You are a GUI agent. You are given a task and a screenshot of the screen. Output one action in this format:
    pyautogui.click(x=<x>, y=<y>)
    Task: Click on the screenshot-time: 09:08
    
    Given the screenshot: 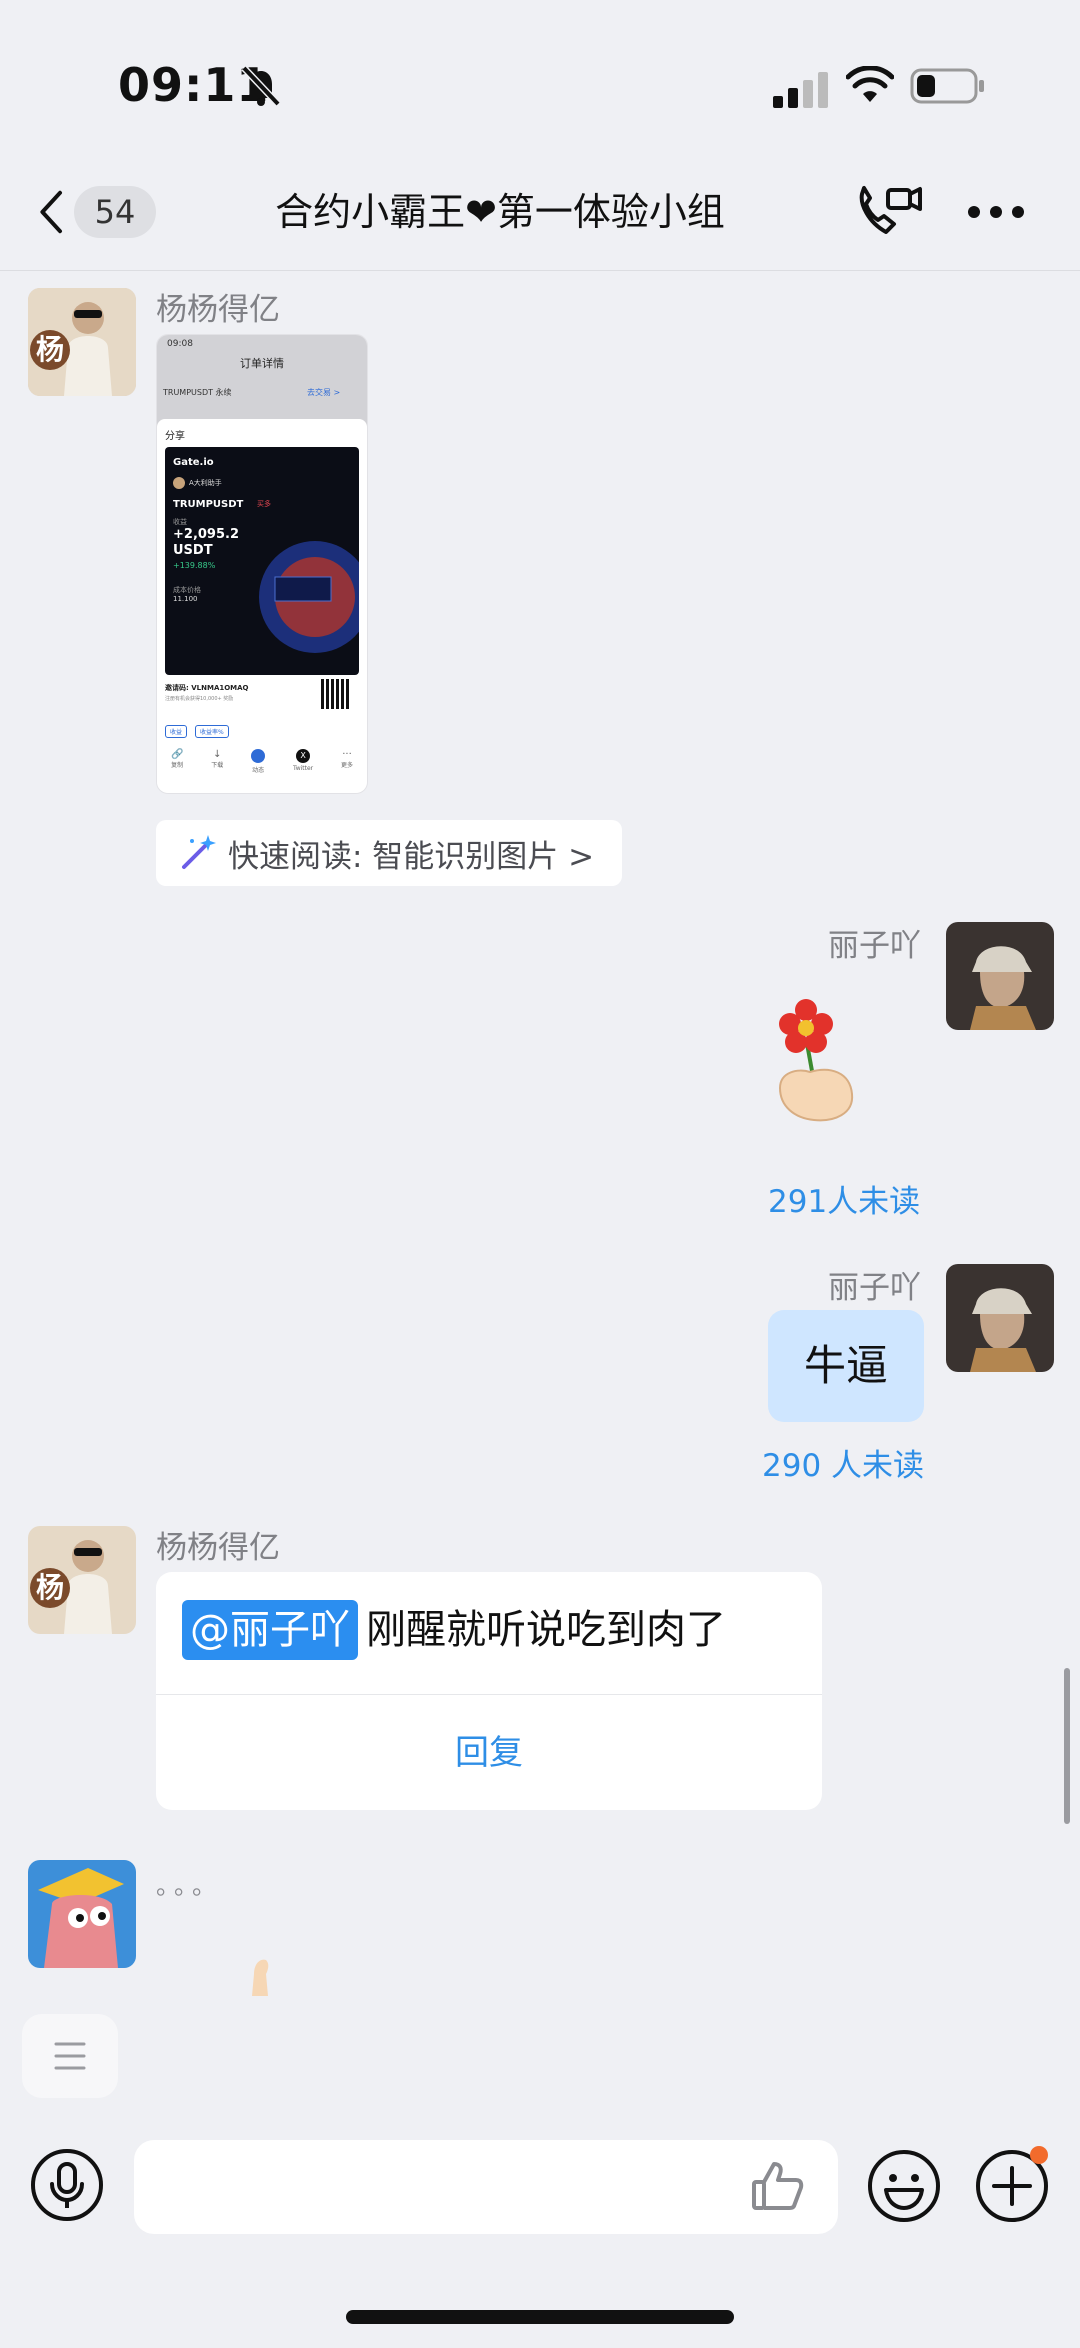 What is the action you would take?
    pyautogui.click(x=180, y=344)
    